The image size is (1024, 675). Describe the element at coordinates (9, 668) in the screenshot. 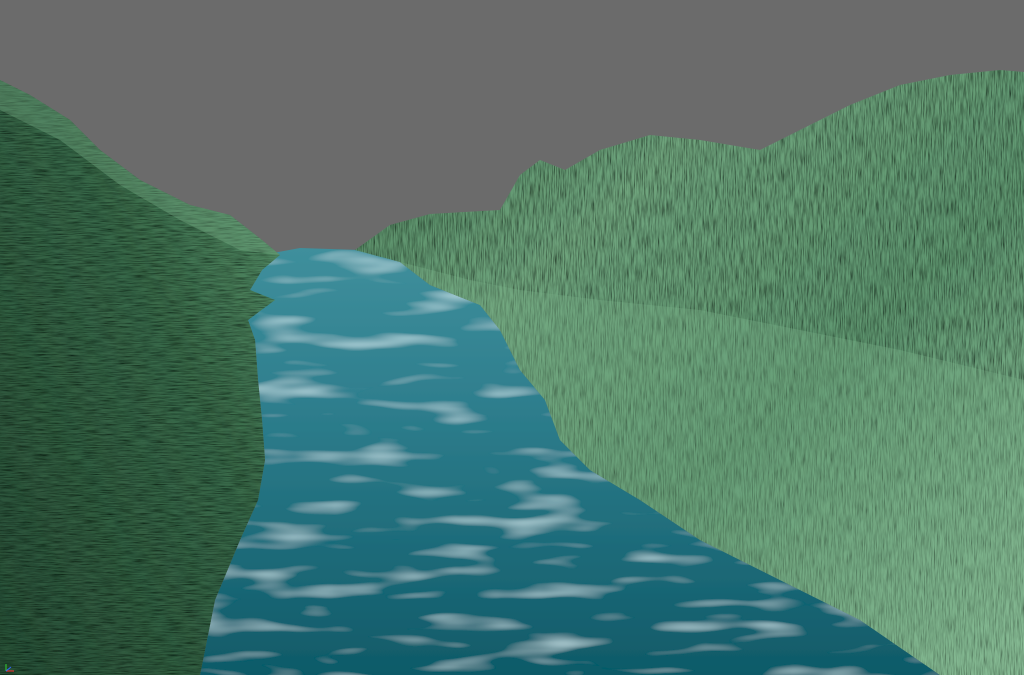

I see `axis-gizmo-icon` at that location.